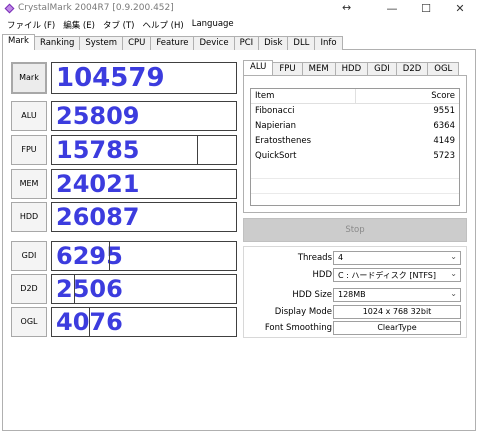 Image resolution: width=480 pixels, height=434 pixels. I want to click on gdi-score-bar-end, so click(109, 256).